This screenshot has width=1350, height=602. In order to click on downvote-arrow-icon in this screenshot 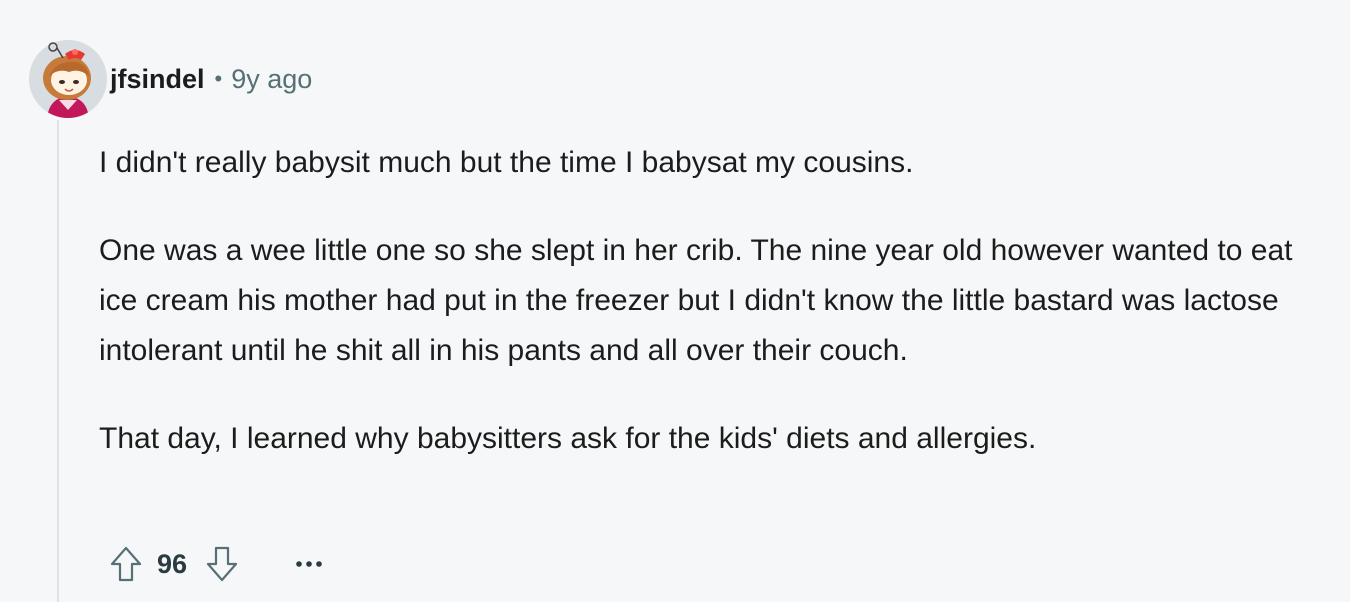, I will do `click(222, 564)`.